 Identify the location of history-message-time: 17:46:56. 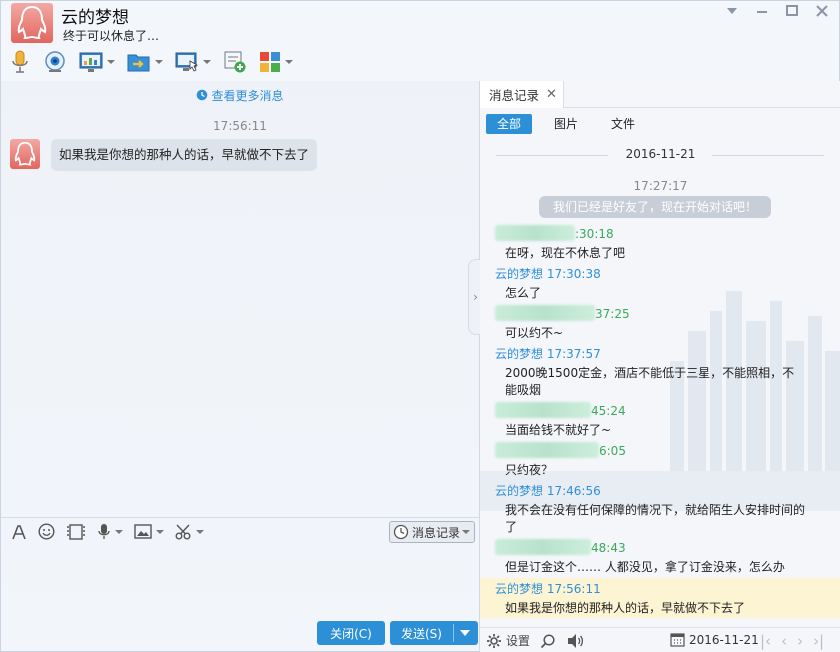
(573, 491).